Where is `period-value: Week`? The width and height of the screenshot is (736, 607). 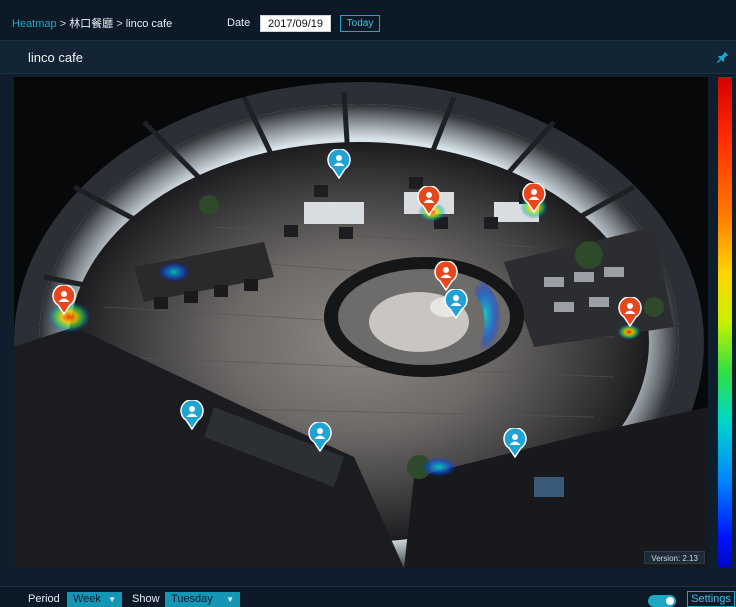
period-value: Week is located at coordinates (87, 599).